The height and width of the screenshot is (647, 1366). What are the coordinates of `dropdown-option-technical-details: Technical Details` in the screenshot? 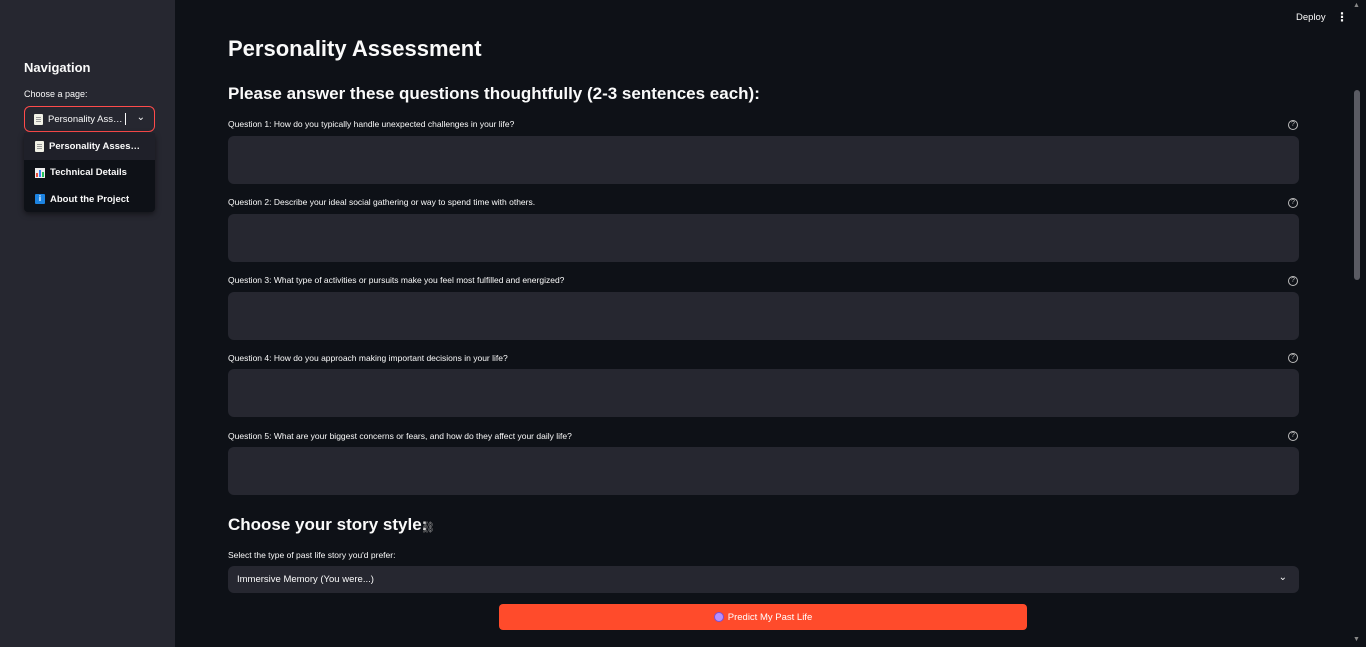 It's located at (89, 173).